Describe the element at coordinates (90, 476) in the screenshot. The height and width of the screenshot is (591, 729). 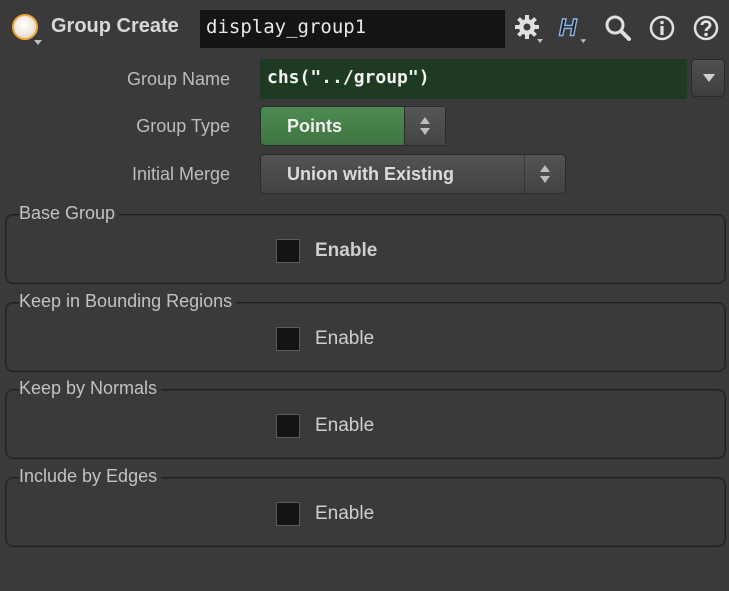
I see `folder-title: Include by Edges` at that location.